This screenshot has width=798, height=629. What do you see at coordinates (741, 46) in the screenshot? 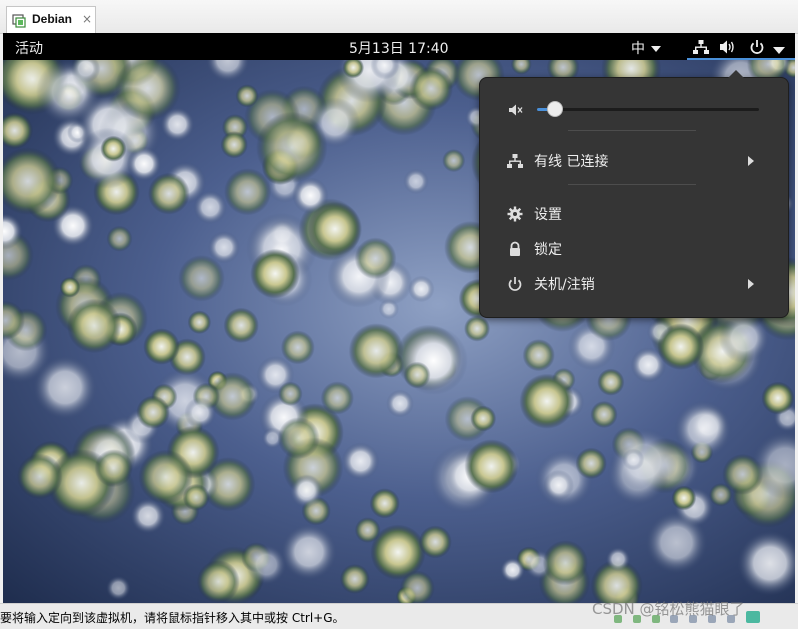
I see `system-menu-button` at bounding box center [741, 46].